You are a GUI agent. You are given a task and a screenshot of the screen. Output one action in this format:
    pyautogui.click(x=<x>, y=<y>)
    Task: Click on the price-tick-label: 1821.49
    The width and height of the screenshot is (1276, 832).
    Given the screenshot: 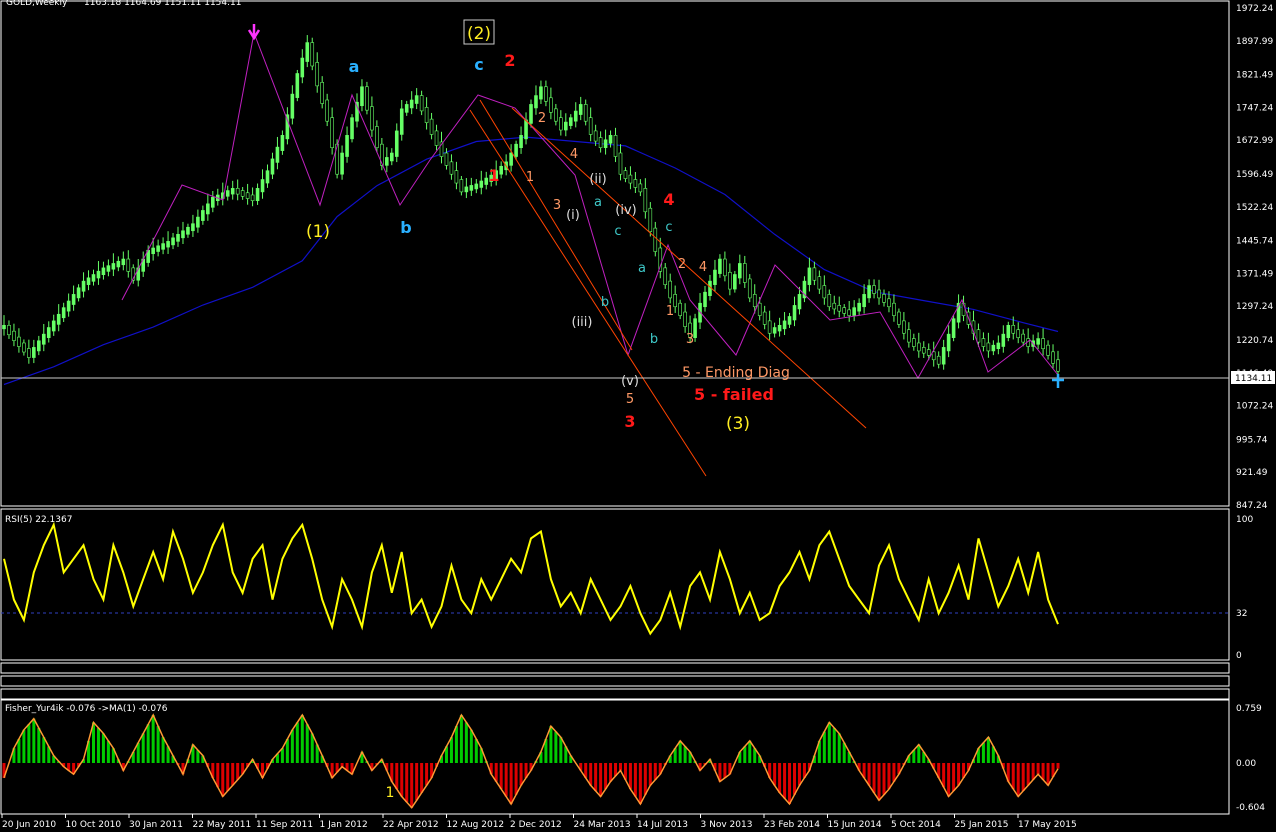 What is the action you would take?
    pyautogui.click(x=1254, y=76)
    